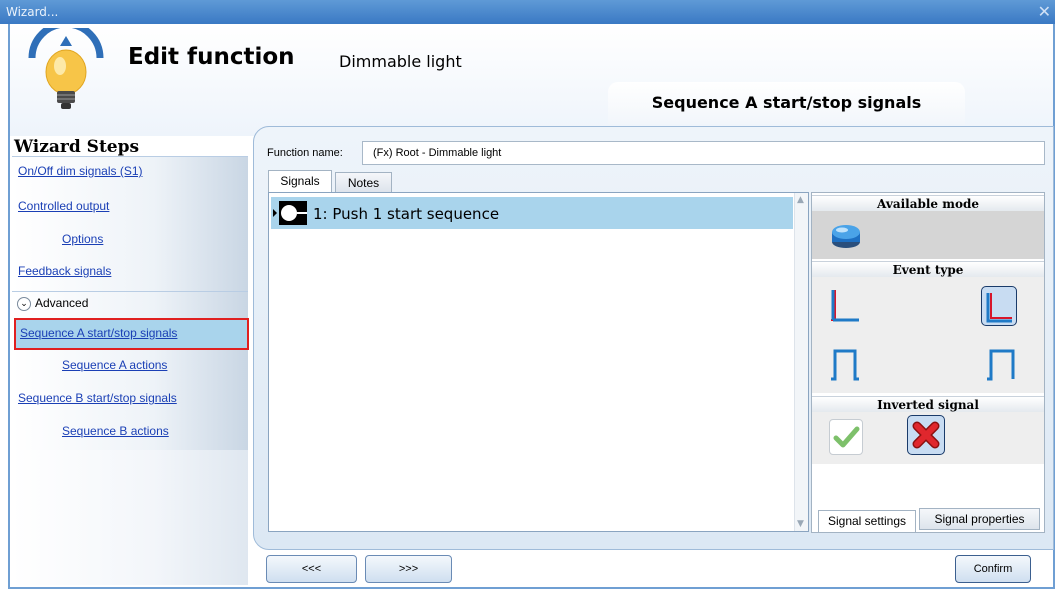  Describe the element at coordinates (527, 12) in the screenshot. I see `window-title-bar: Wizard... ✕` at that location.